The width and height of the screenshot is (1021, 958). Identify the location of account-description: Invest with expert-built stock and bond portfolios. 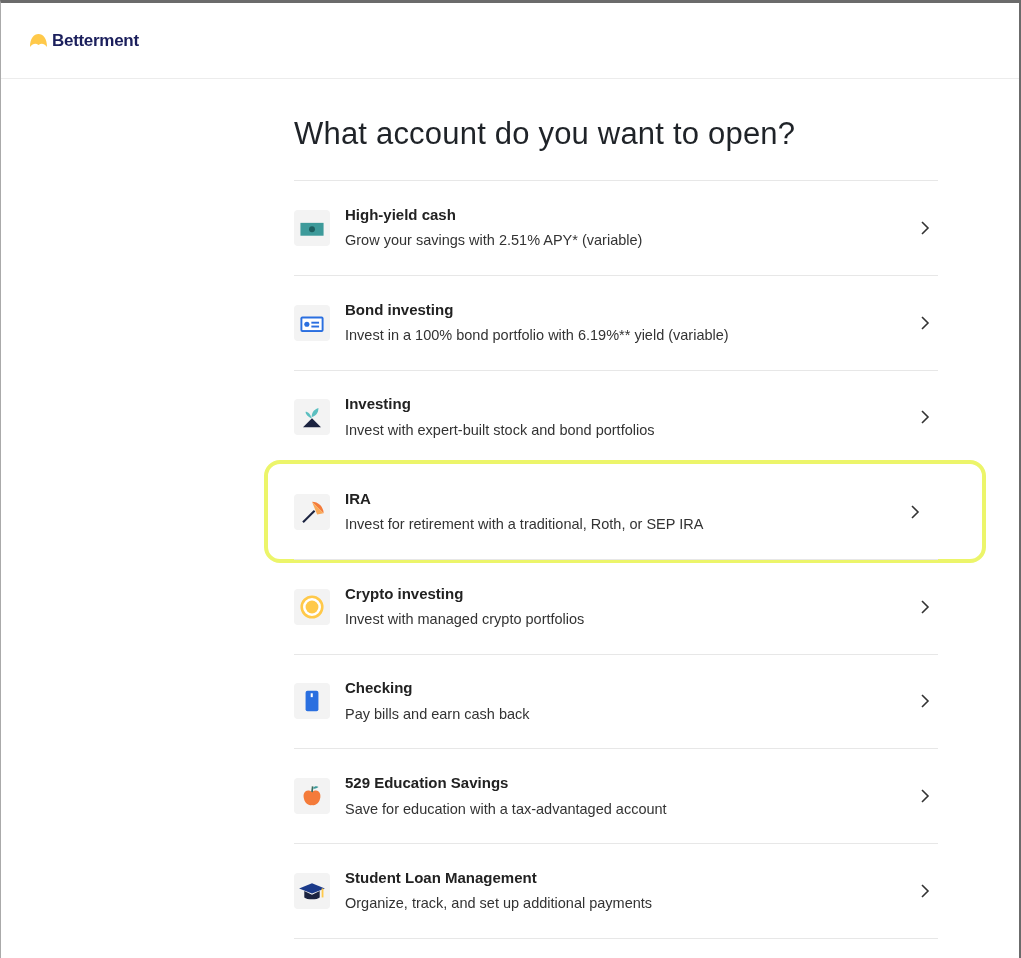
(500, 430).